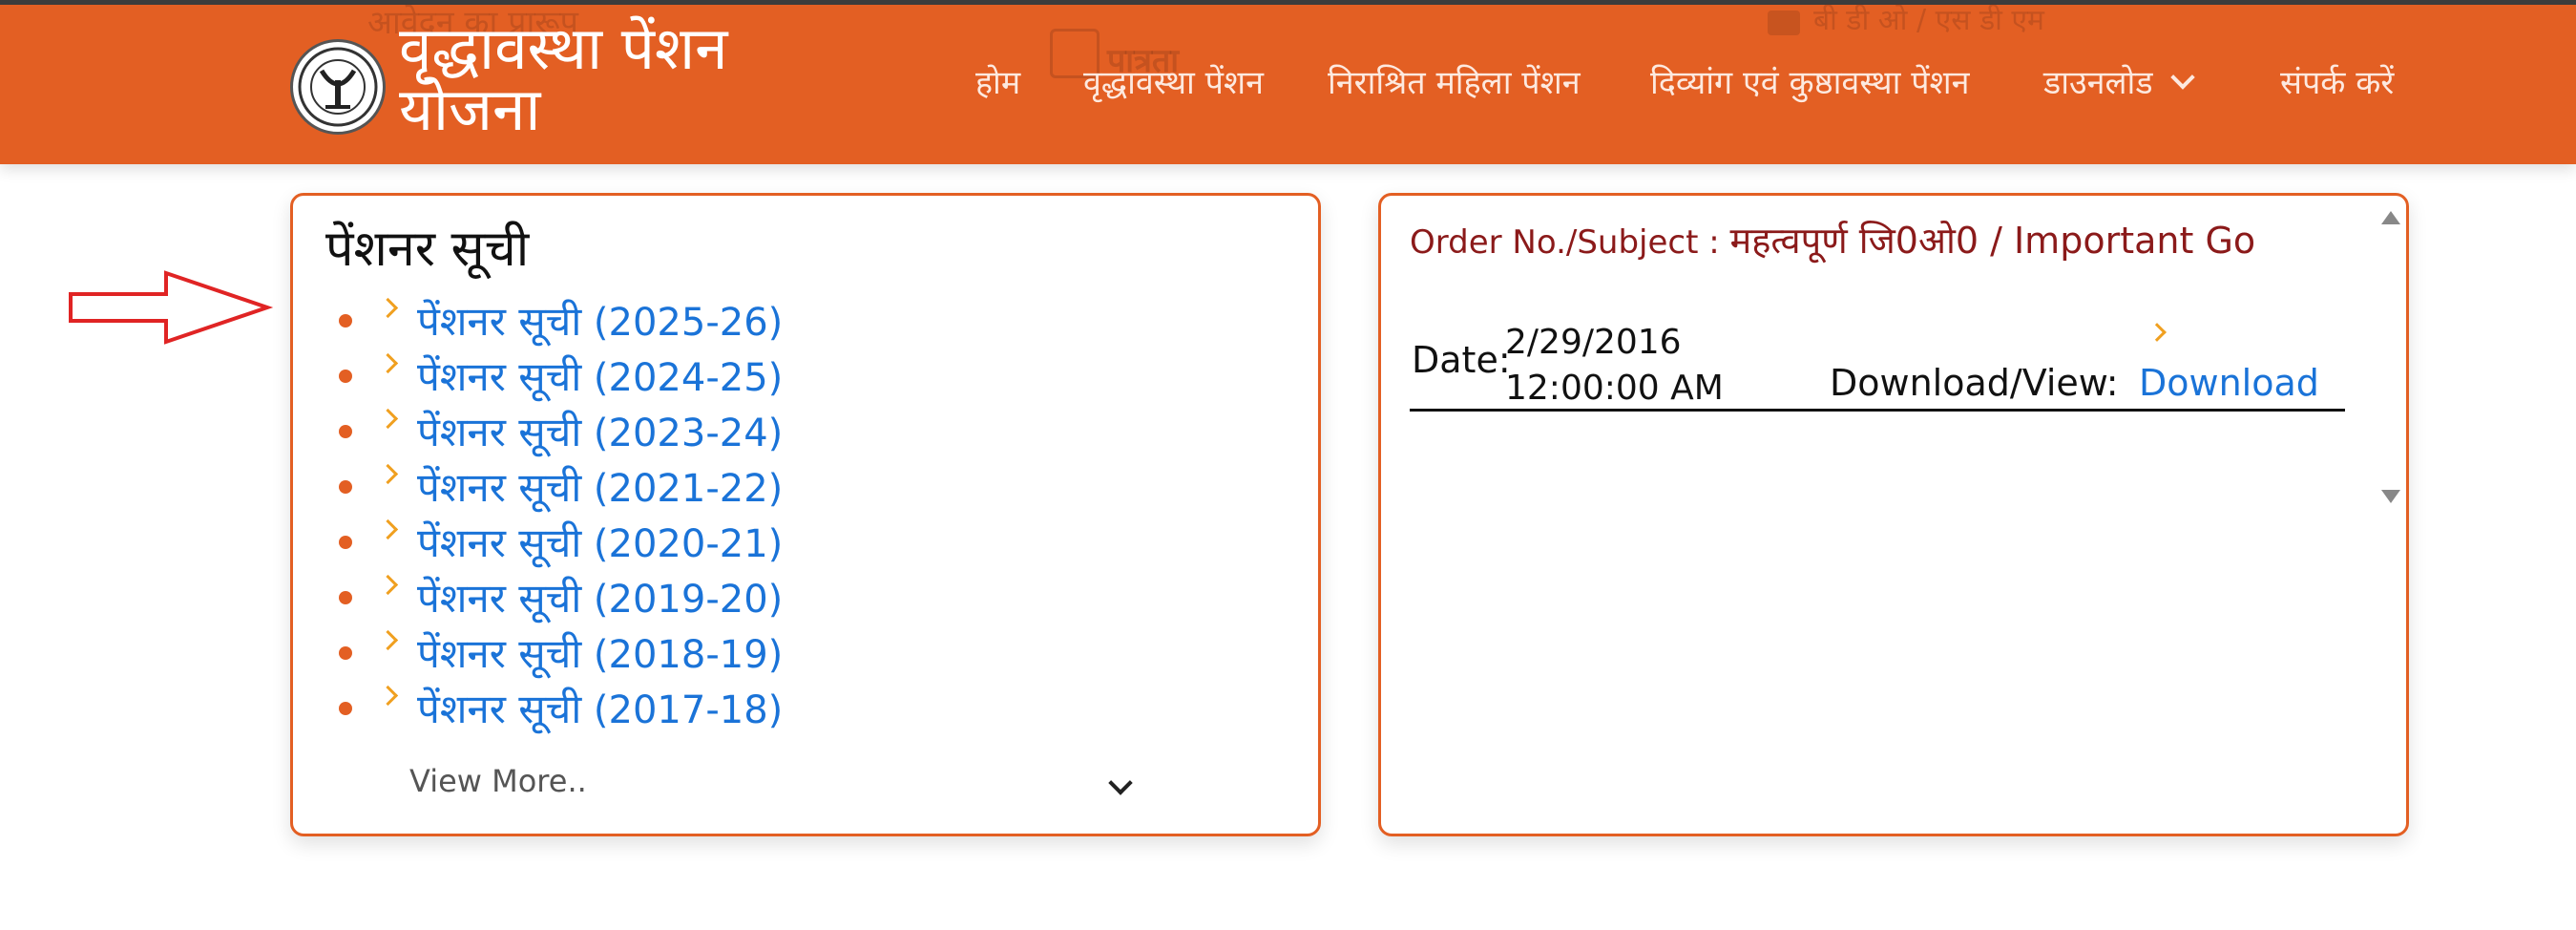 This screenshot has width=2576, height=930. What do you see at coordinates (688, 544) in the screenshot?
I see `list-link-year: (2020-21)` at bounding box center [688, 544].